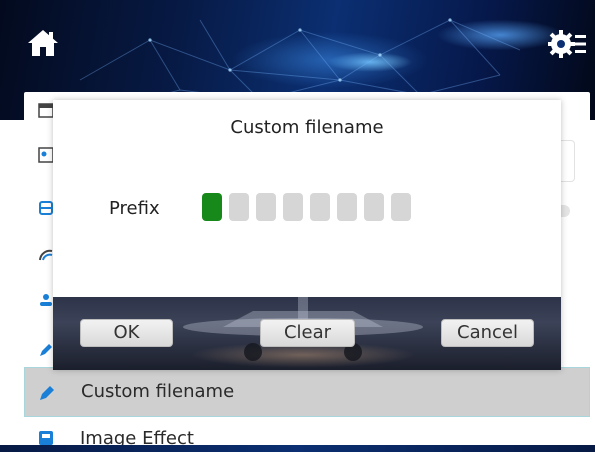  I want to click on prefix-slot-active, so click(212, 207).